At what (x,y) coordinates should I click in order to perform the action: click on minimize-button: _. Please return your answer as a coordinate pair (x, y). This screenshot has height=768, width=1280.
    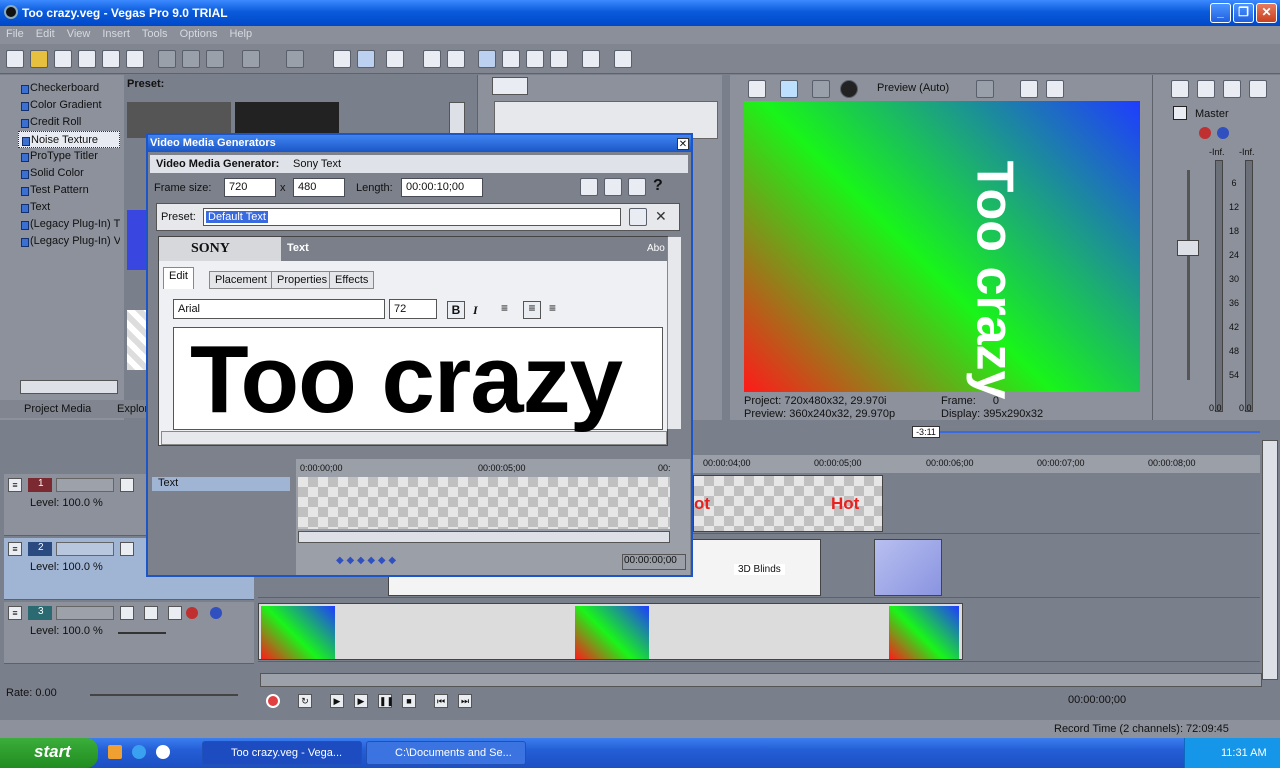
    Looking at the image, I should click on (1220, 13).